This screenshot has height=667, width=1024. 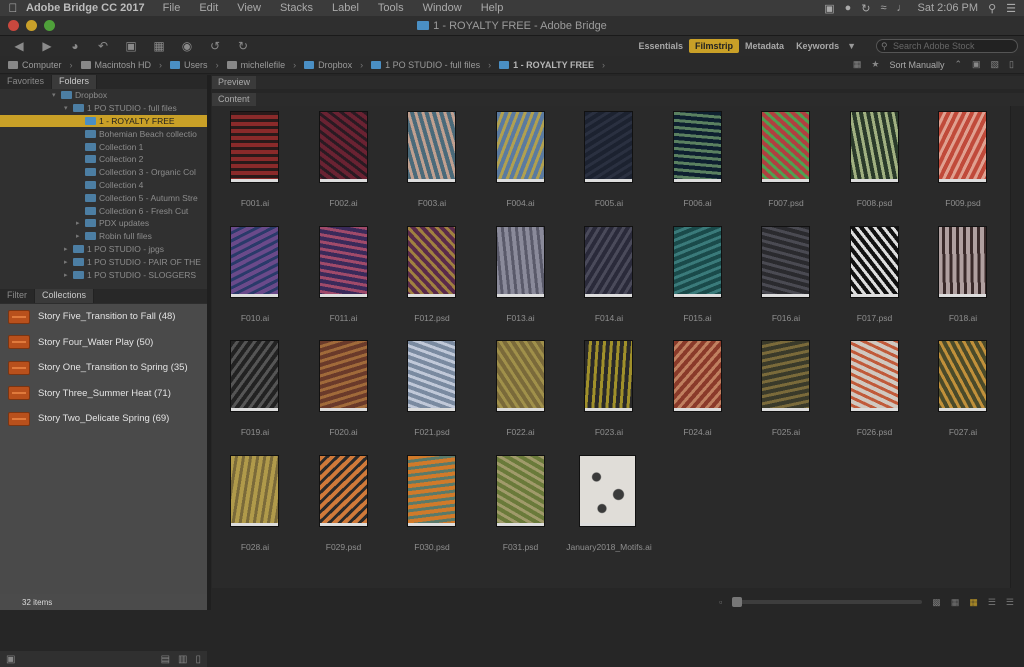 I want to click on creative-cloud-icon: ●, so click(x=848, y=8).